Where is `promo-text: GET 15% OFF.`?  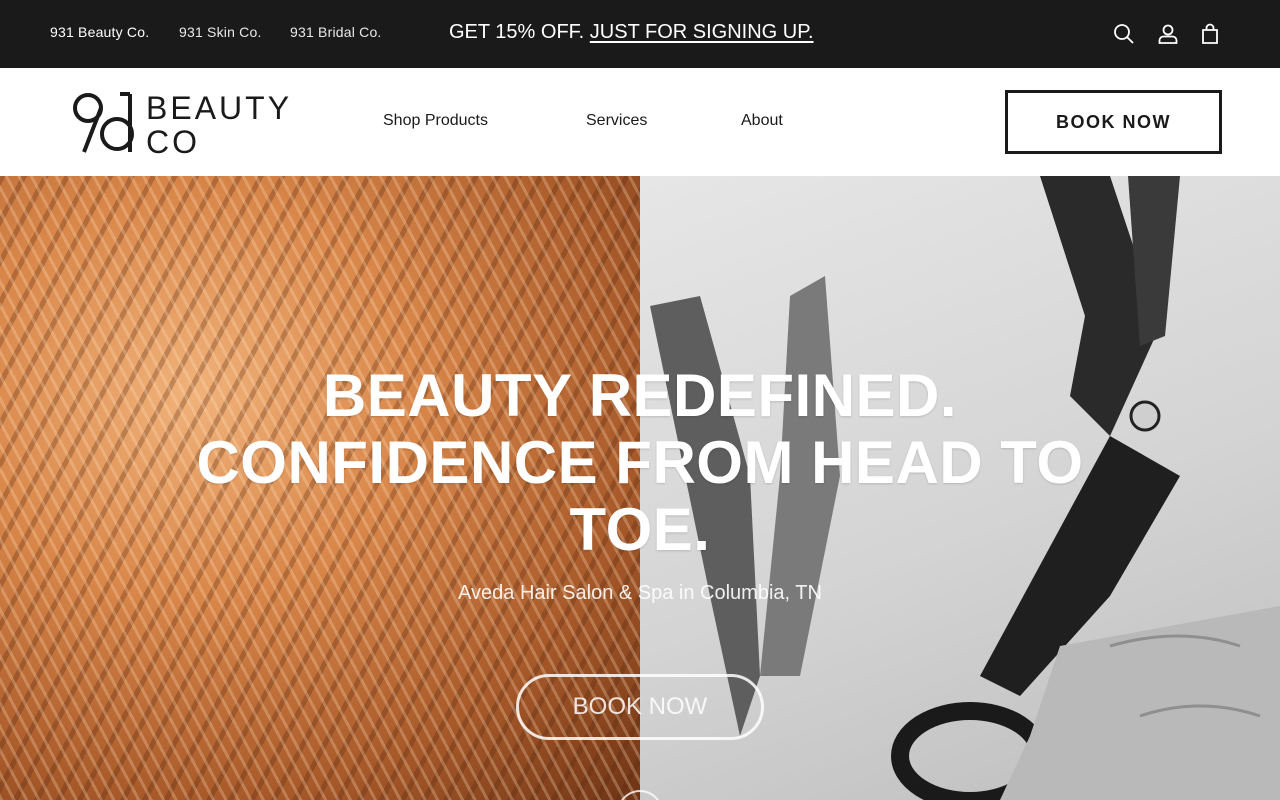
promo-text: GET 15% OFF. is located at coordinates (517, 32).